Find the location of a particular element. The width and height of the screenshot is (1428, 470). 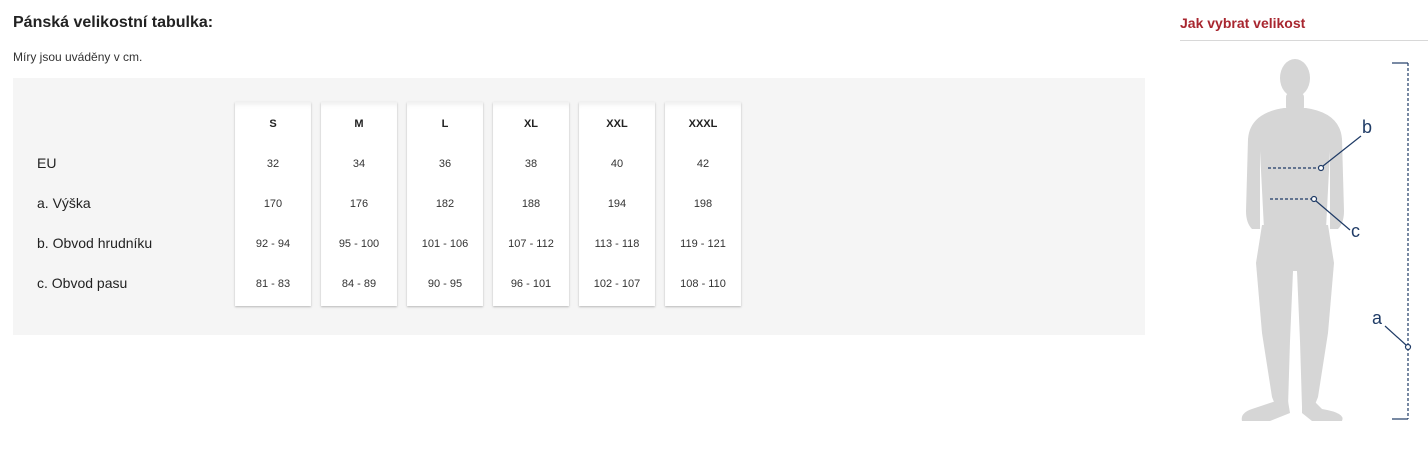

size-column-s: S 32 170 92 - 94 81 - 83 is located at coordinates (273, 204).